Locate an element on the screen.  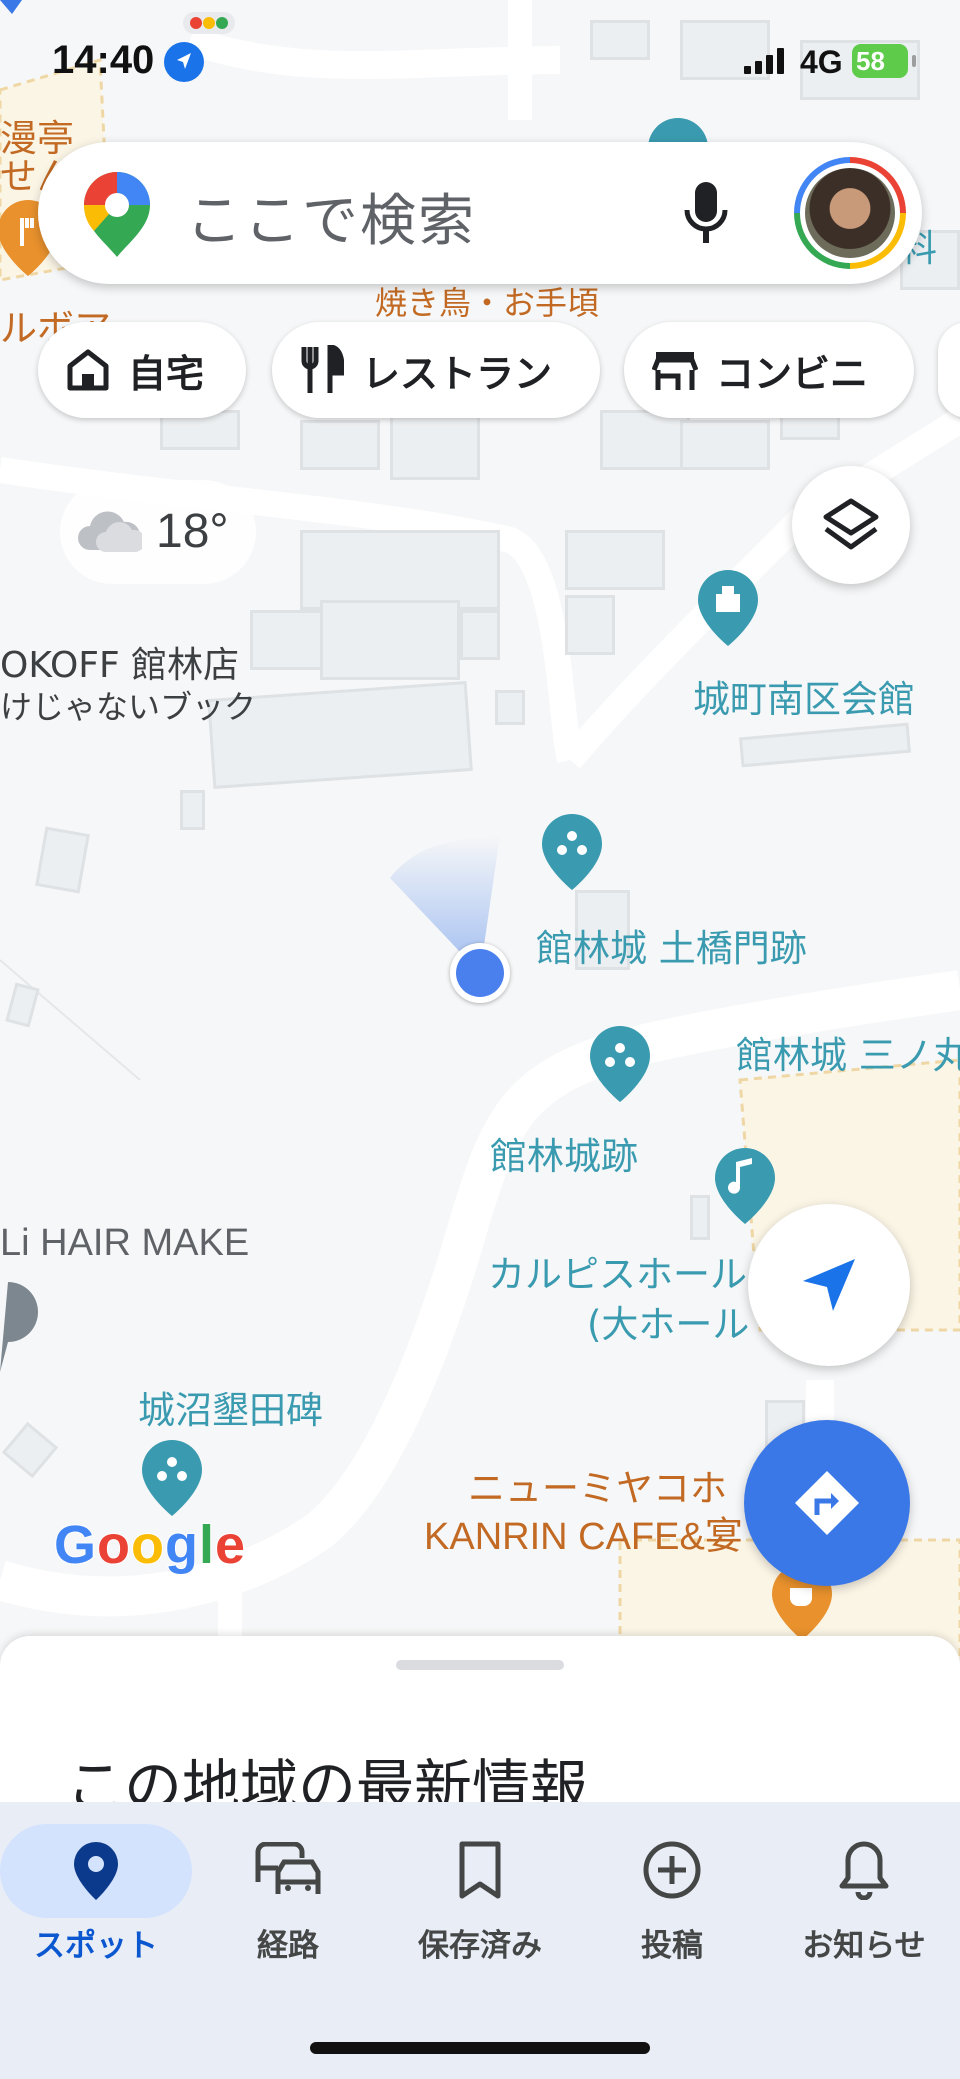
chip-home: 自宅 is located at coordinates (142, 370).